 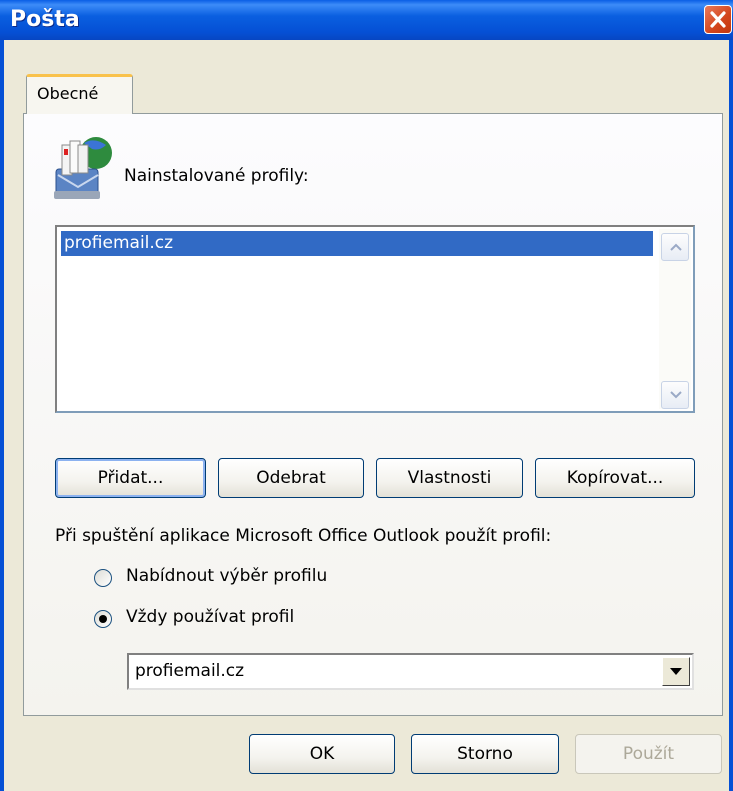 I want to click on close-icon, so click(x=718, y=19).